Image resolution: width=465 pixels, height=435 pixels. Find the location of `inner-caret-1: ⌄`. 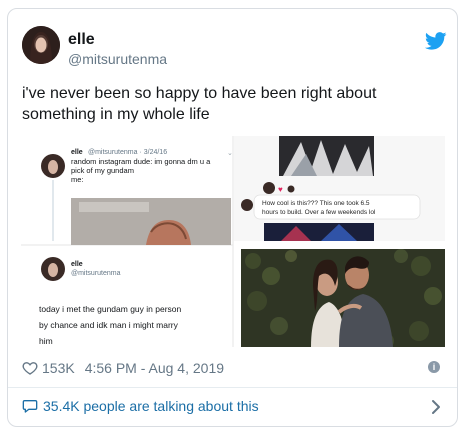

inner-caret-1: ⌄ is located at coordinates (230, 153).